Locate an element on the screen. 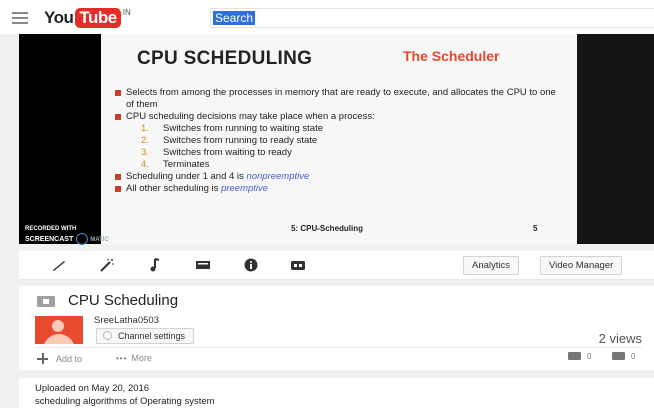 Image resolution: width=654 pixels, height=408 pixels. add-to-button: Add to is located at coordinates (59, 358).